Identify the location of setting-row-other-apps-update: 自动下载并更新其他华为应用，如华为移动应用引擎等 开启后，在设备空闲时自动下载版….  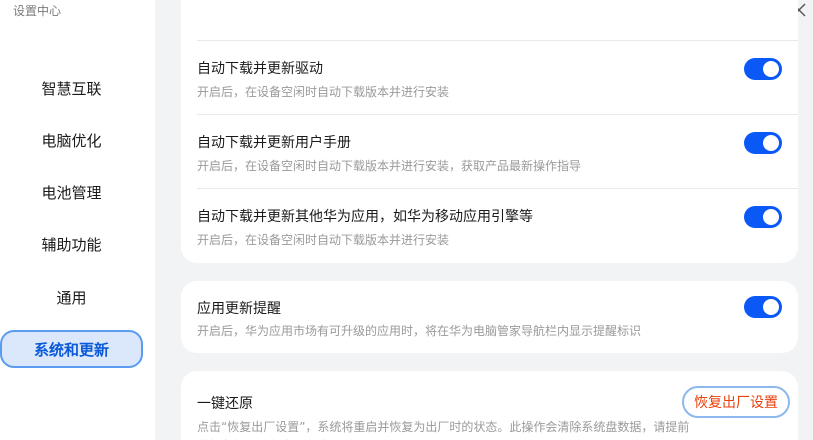
(489, 226).